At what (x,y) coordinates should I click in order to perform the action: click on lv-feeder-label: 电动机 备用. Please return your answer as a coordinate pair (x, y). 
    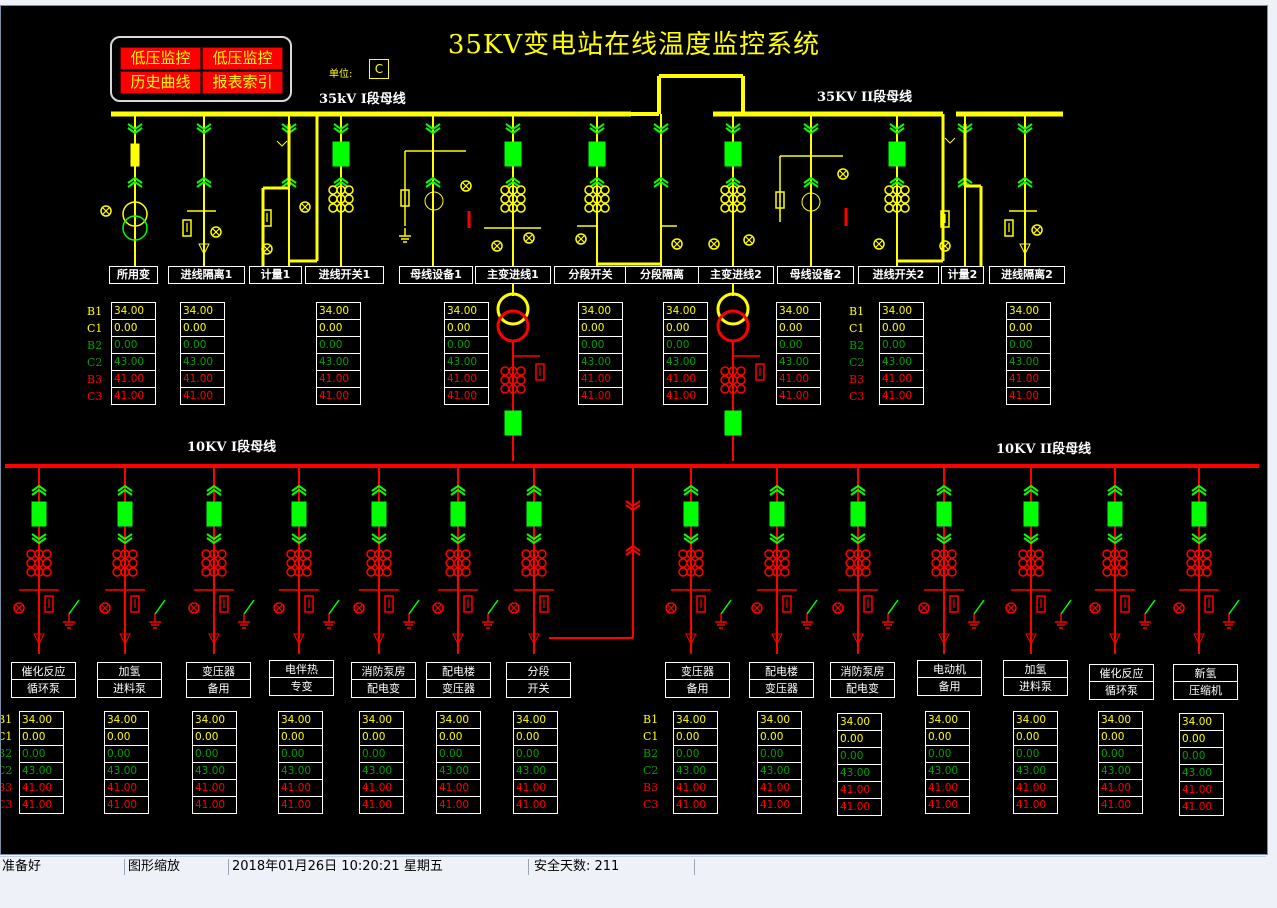
    Looking at the image, I should click on (949, 678).